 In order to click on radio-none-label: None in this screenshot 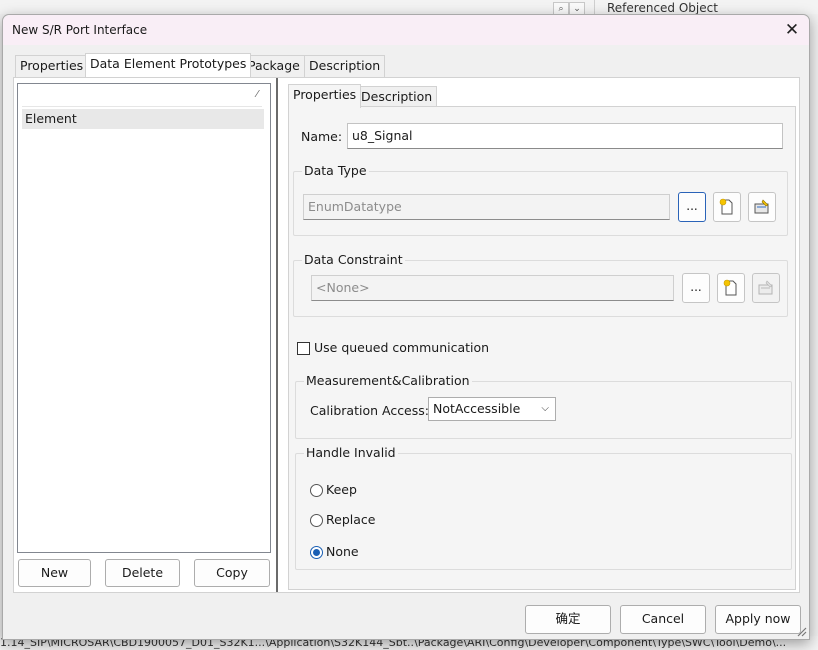, I will do `click(342, 551)`.